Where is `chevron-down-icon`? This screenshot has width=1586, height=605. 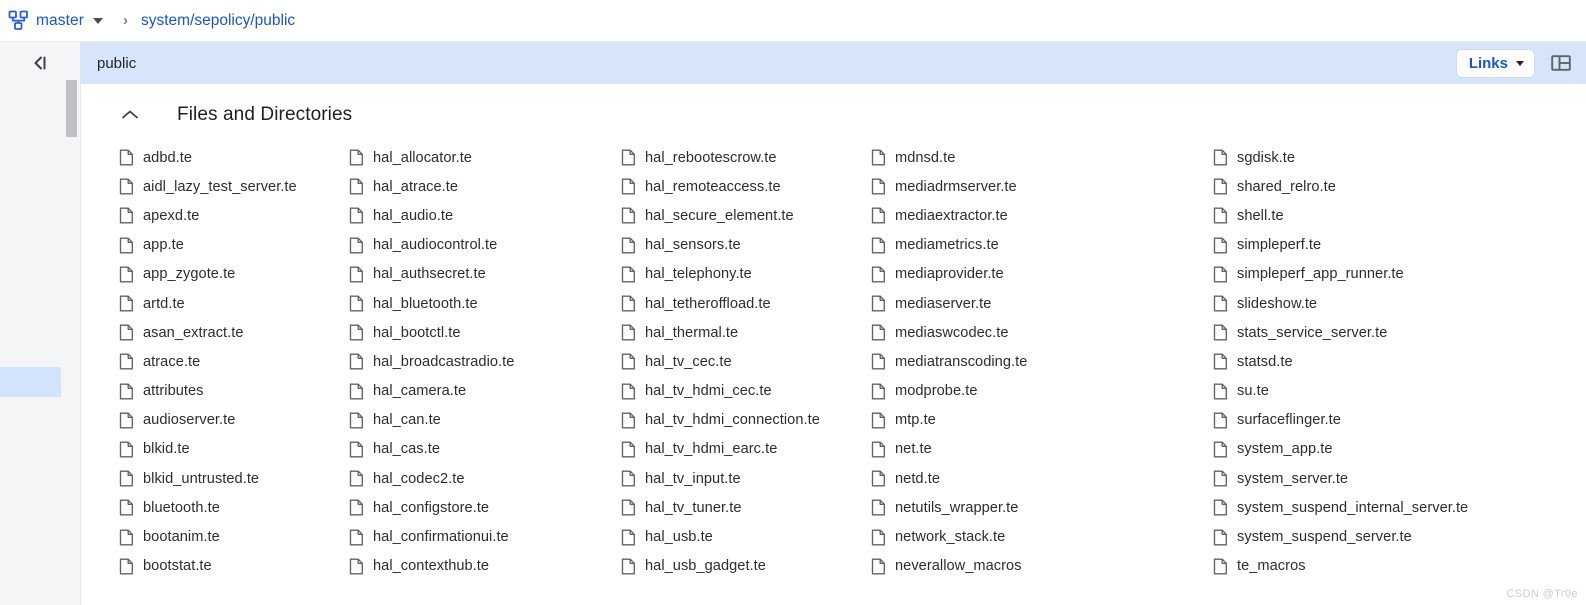 chevron-down-icon is located at coordinates (97, 20).